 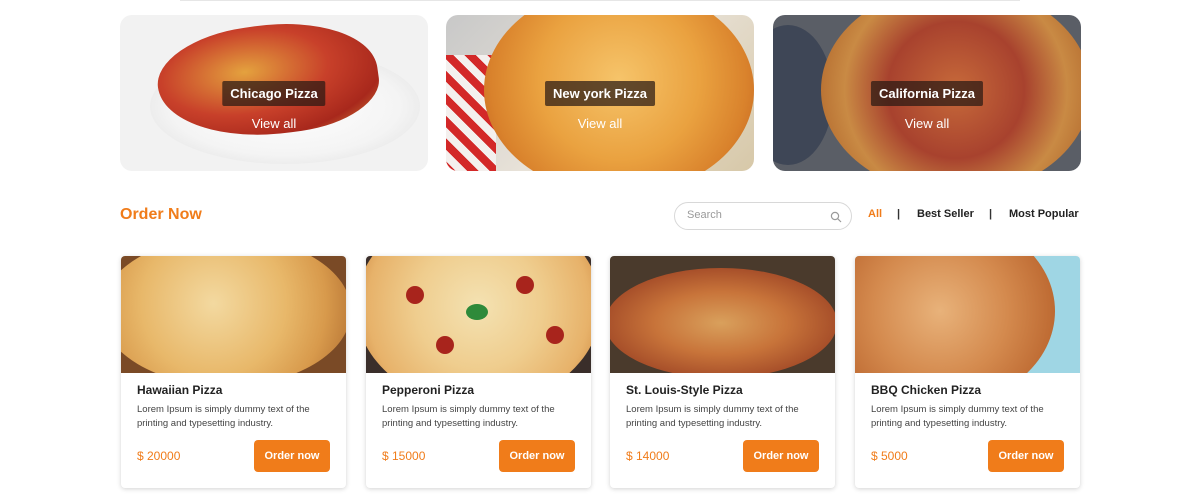 I want to click on category-title: New york Pizza, so click(x=600, y=93).